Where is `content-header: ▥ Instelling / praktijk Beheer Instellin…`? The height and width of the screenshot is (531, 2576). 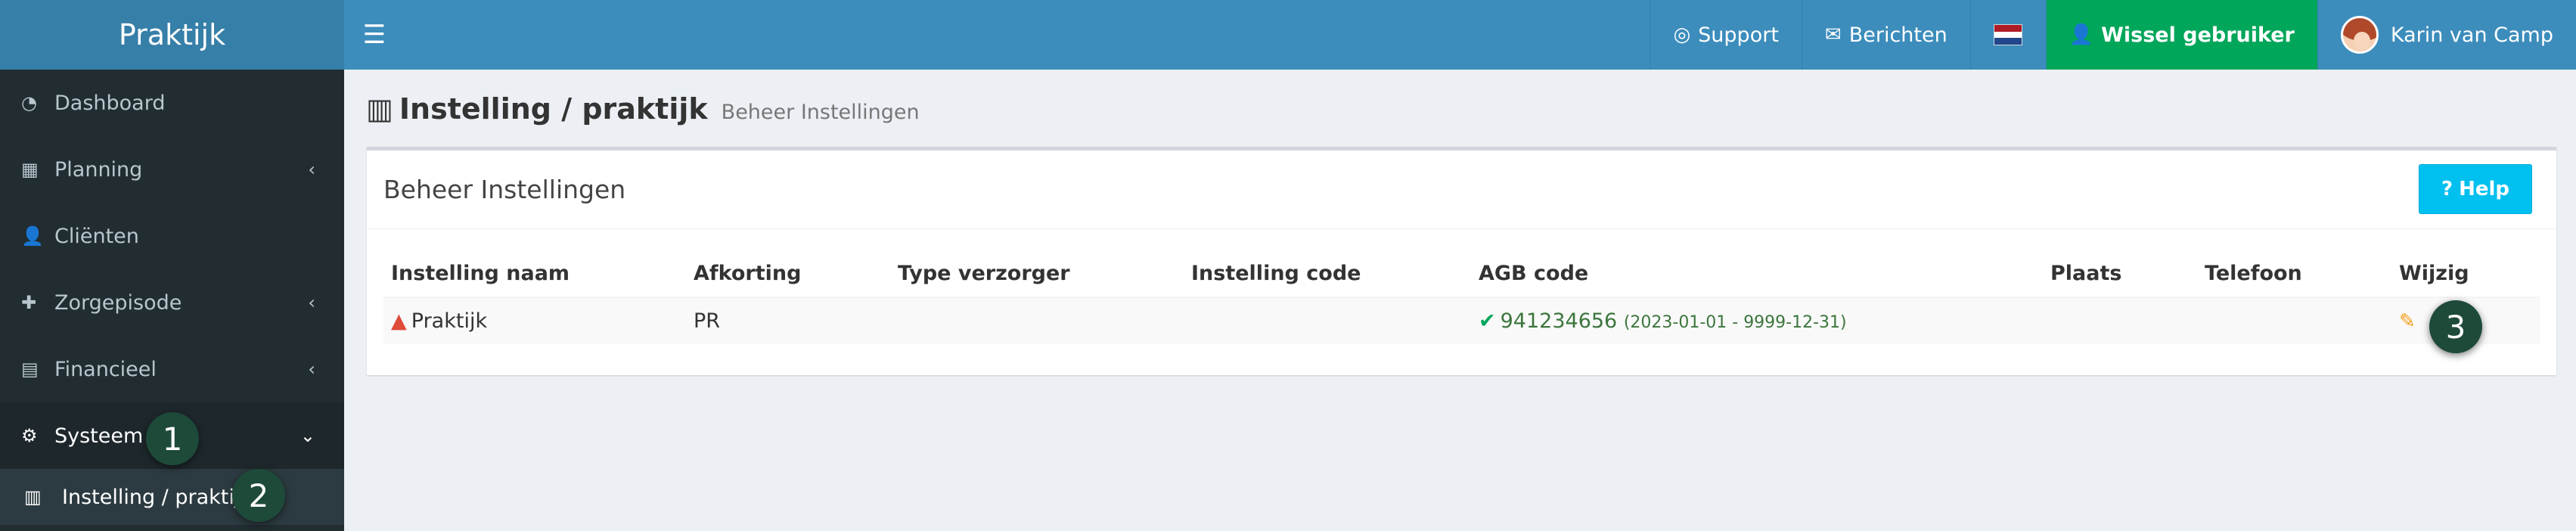 content-header: ▥ Instelling / praktijk Beheer Instellin… is located at coordinates (643, 109).